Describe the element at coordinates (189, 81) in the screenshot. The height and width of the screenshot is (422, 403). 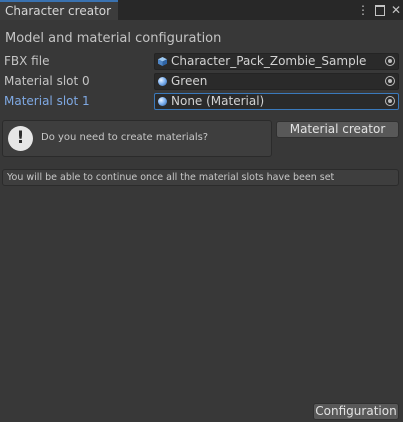
I see `material-slot-0-value: Green` at that location.